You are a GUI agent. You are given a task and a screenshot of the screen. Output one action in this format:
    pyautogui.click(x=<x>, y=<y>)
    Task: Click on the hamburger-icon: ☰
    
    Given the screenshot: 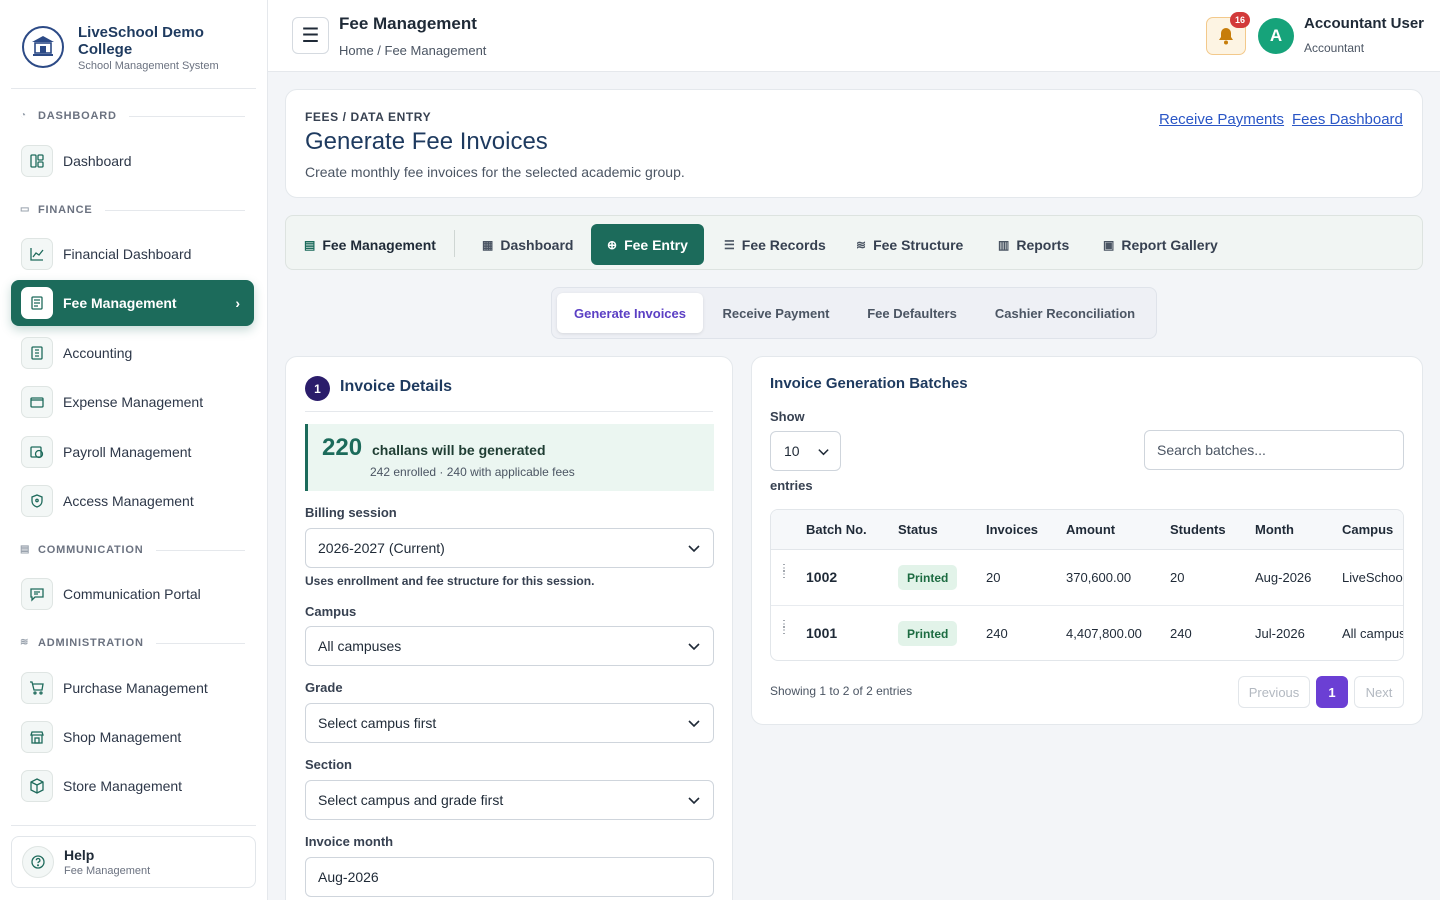 What is the action you would take?
    pyautogui.click(x=310, y=36)
    